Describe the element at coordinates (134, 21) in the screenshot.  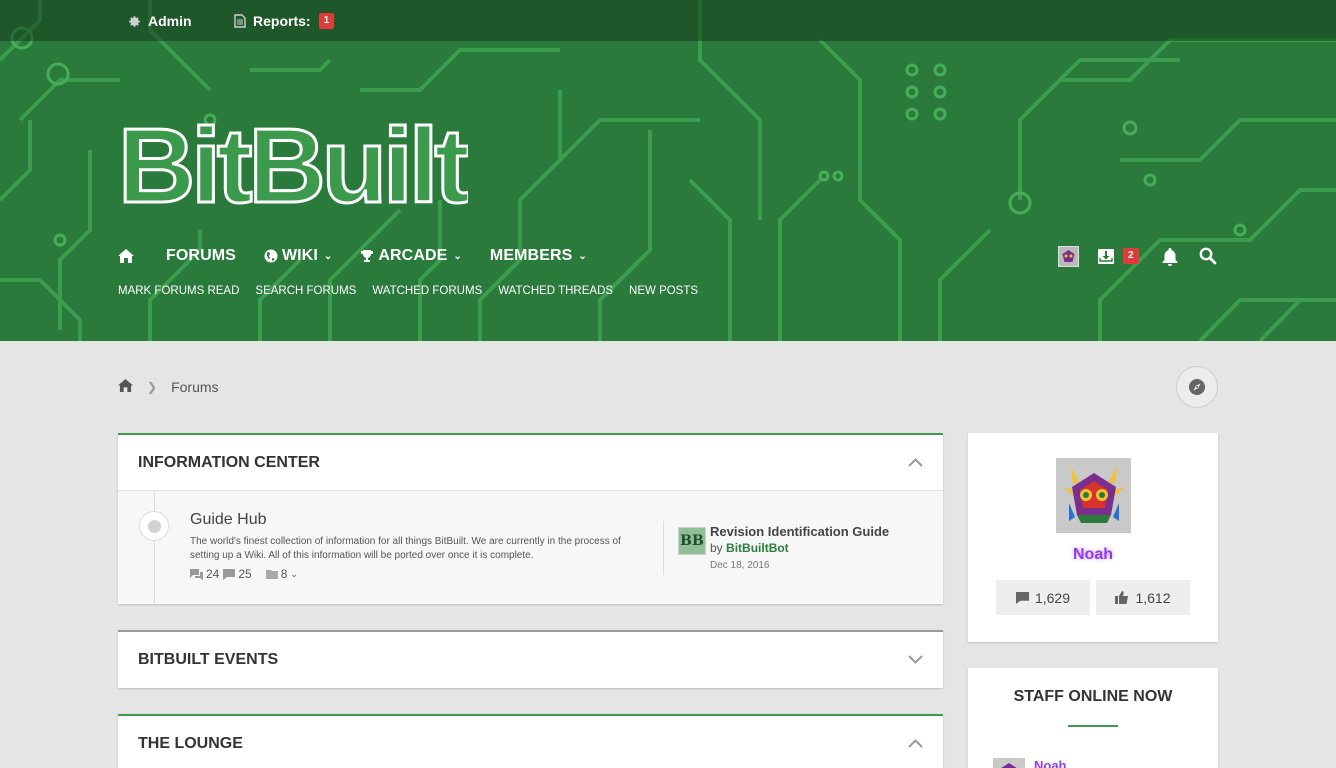
I see `gear-icon` at that location.